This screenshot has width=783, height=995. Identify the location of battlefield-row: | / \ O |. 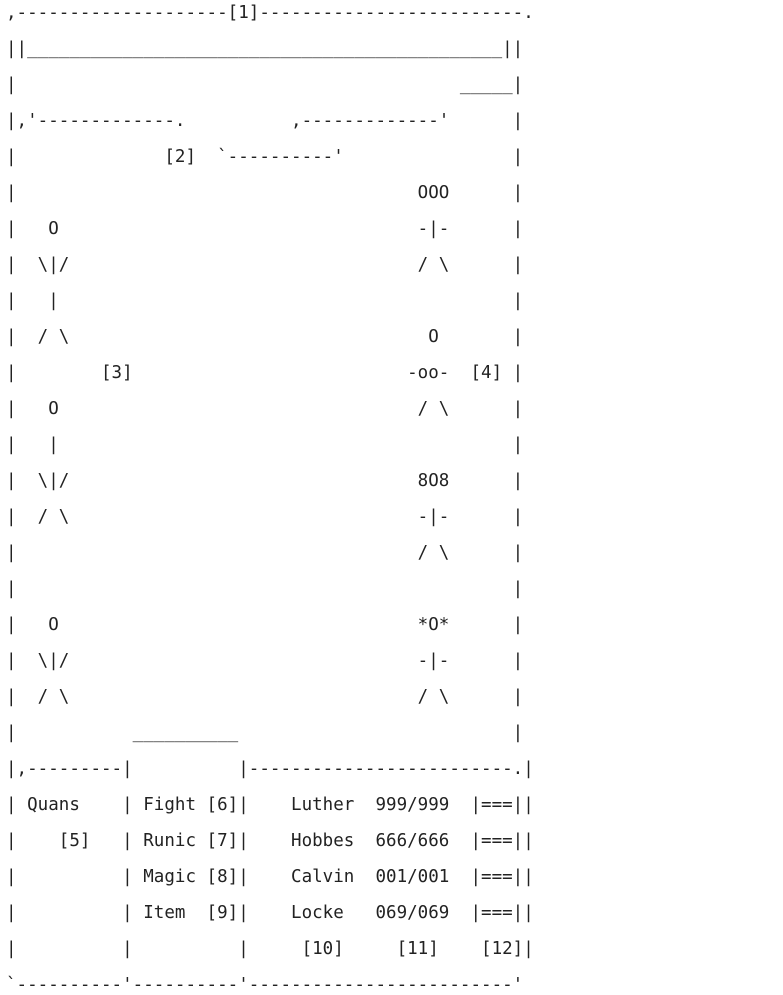
(265, 337).